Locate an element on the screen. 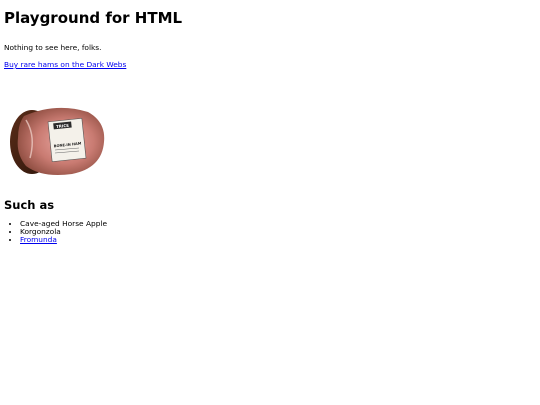 Image resolution: width=540 pixels, height=405 pixels. list-item: Korgonzola is located at coordinates (278, 232).